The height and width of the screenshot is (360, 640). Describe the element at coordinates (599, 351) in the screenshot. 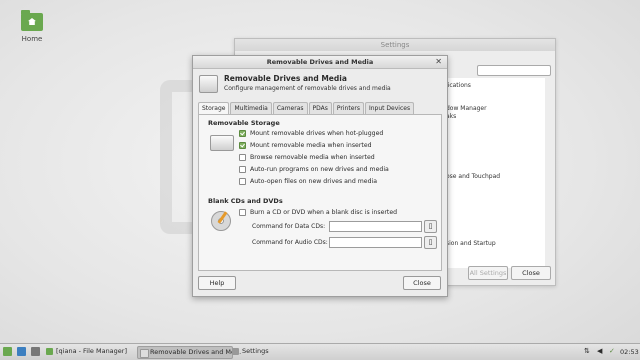

I see `volume-icon: ◀` at that location.